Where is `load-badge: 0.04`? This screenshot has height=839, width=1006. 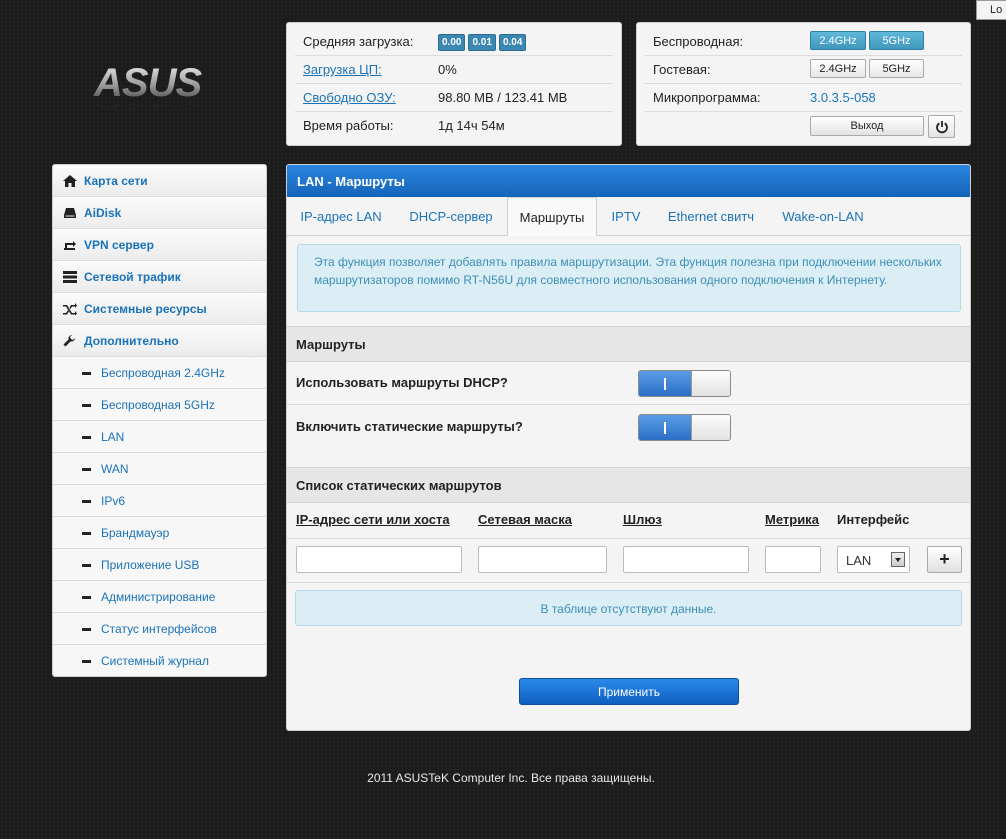 load-badge: 0.04 is located at coordinates (512, 42).